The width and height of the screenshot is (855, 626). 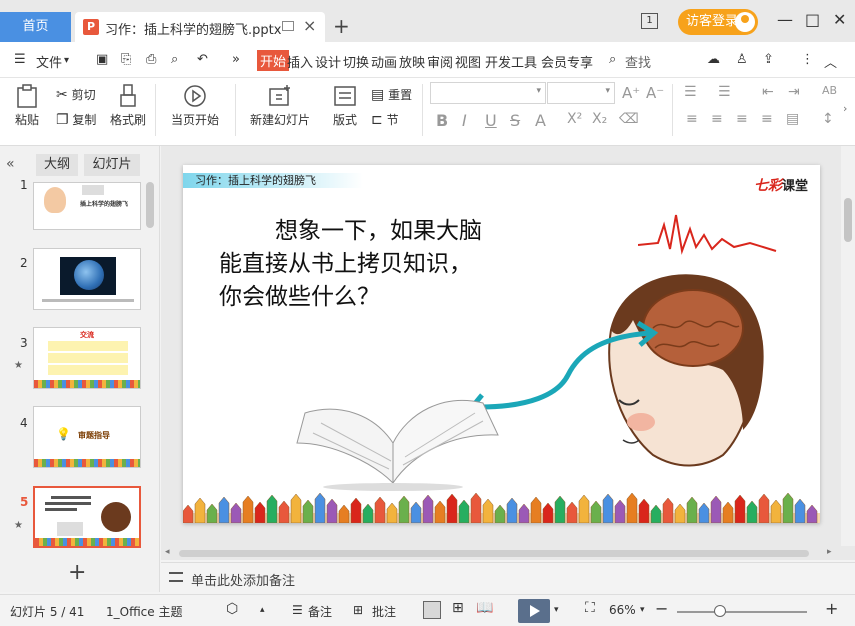 What do you see at coordinates (128, 106) in the screenshot?
I see `format-painter-button: 格式刷` at bounding box center [128, 106].